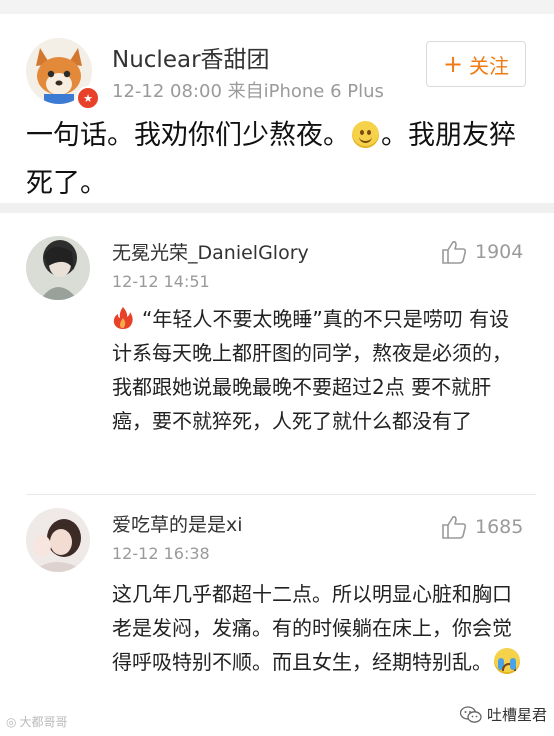  I want to click on wechat-icon, so click(471, 714).